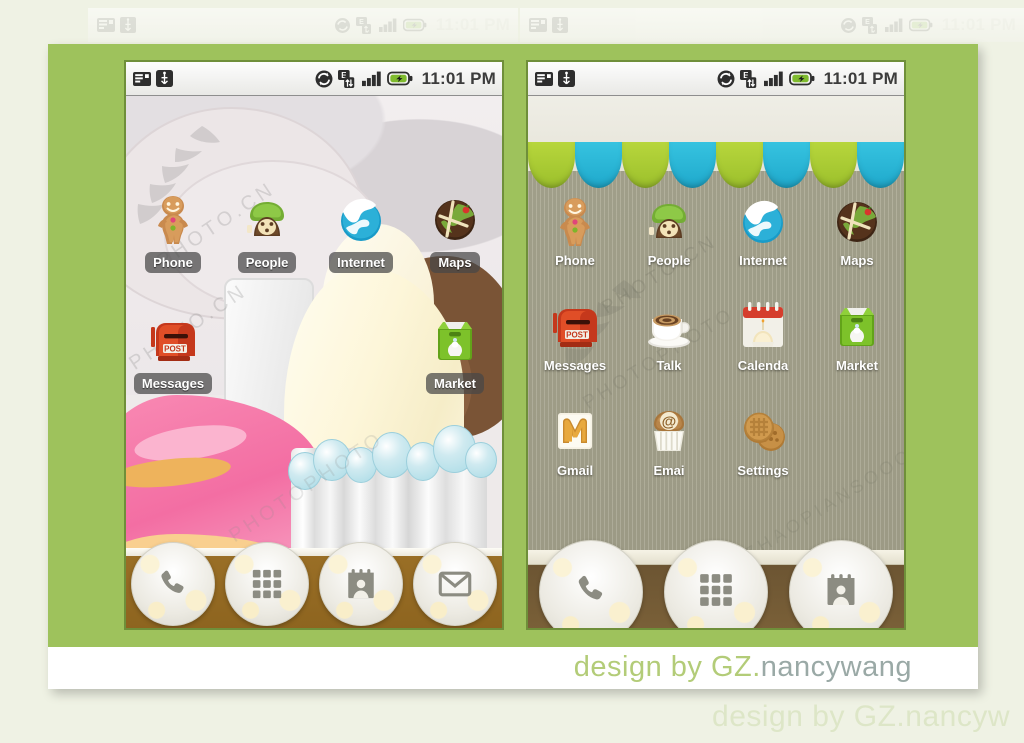 Image resolution: width=1024 pixels, height=743 pixels. Describe the element at coordinates (513, 668) in the screenshot. I see `card-footer-strip: design by GZ.nancywang` at that location.